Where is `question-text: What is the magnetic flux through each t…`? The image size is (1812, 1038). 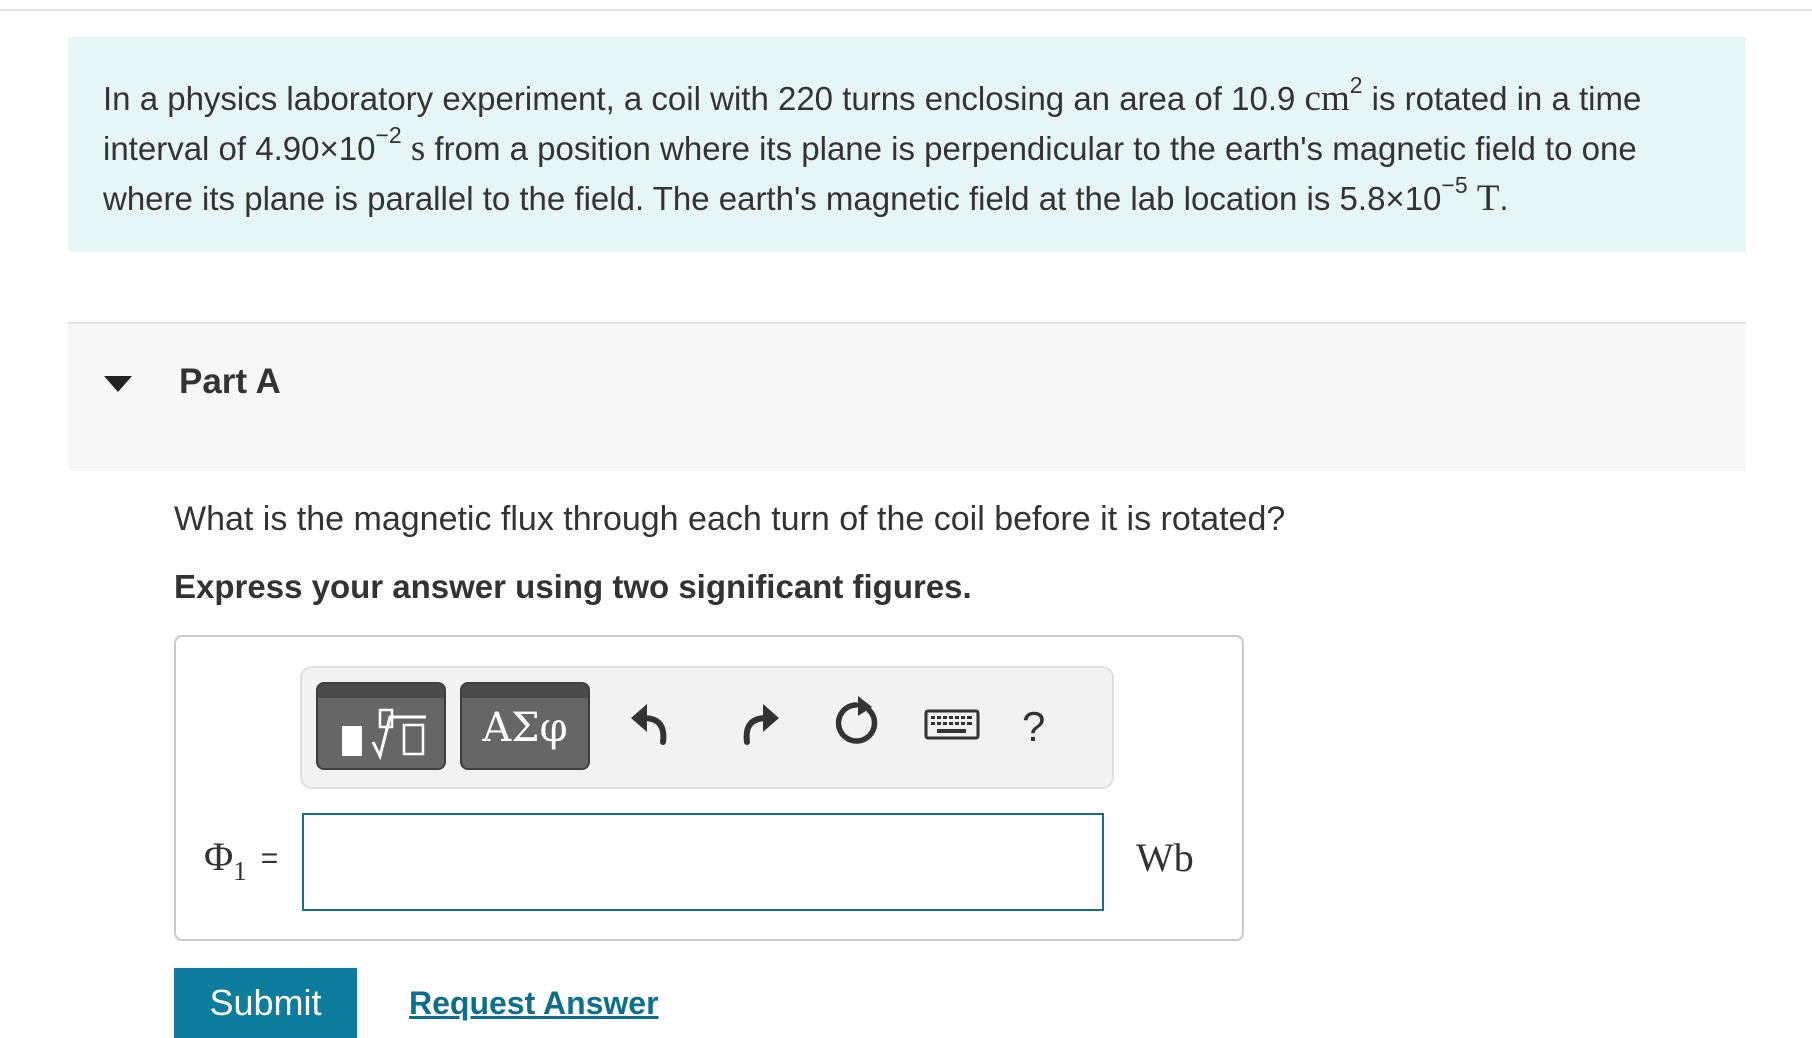
question-text: What is the magnetic flux through each t… is located at coordinates (730, 519).